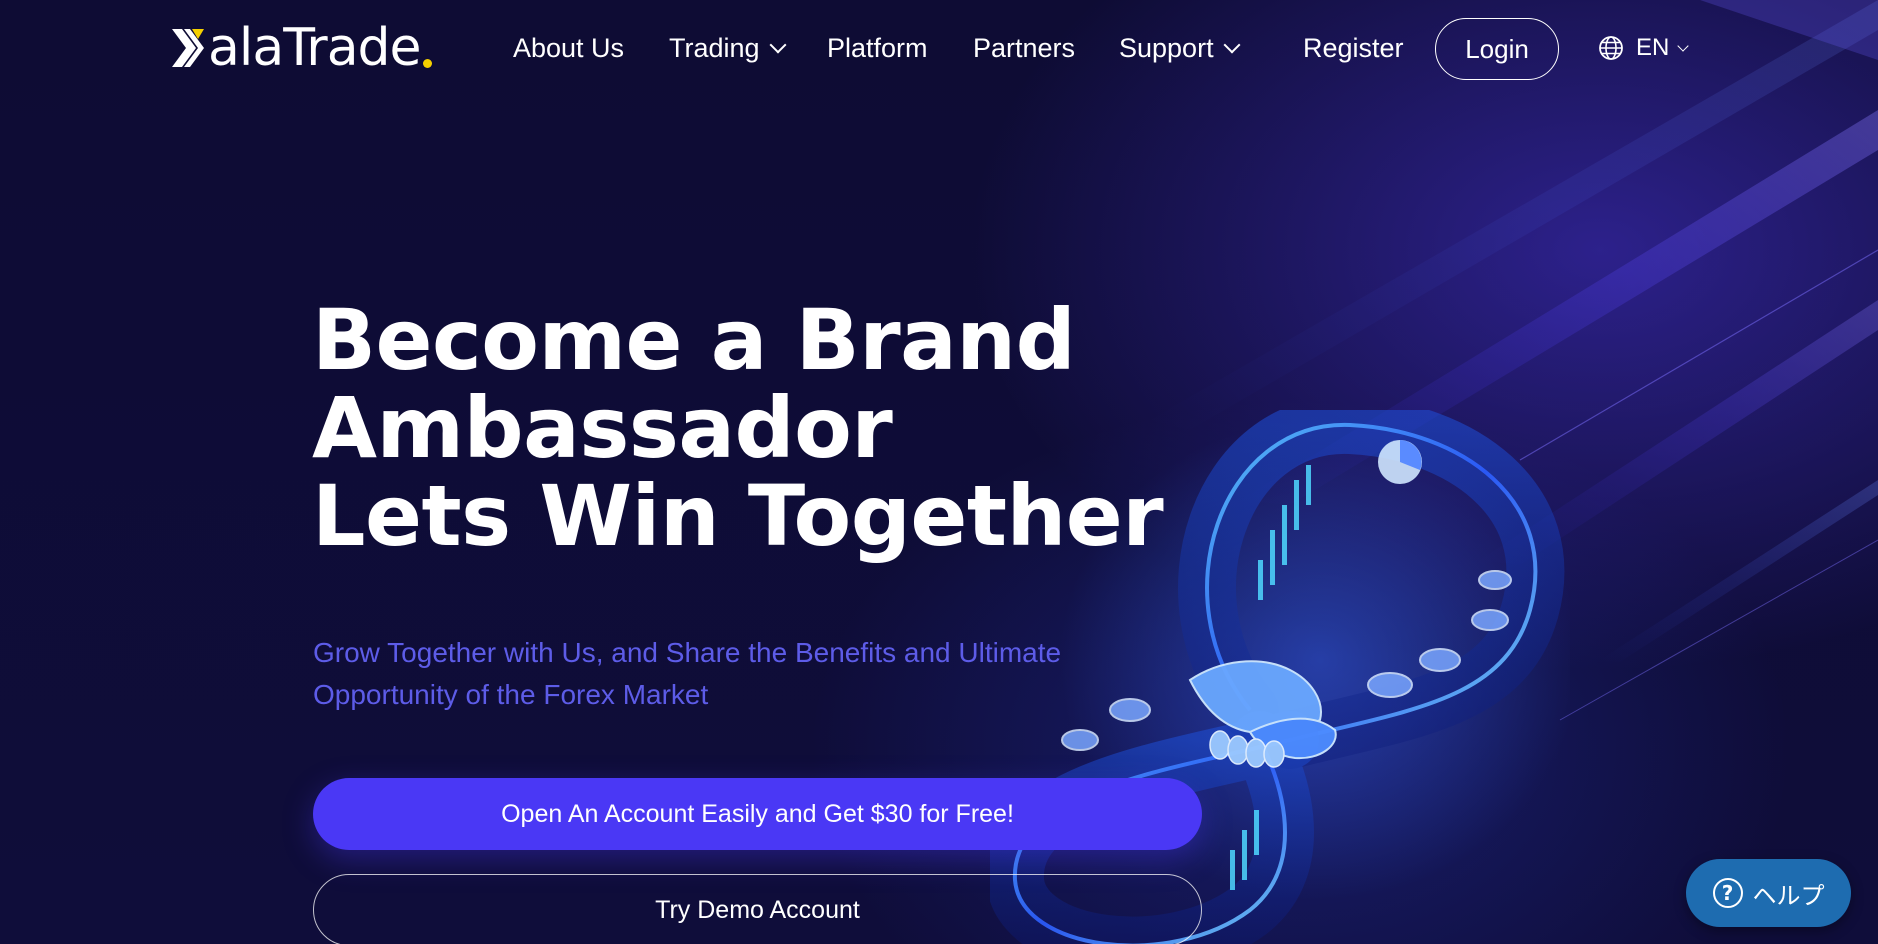  I want to click on try-demo-account-button: Try Demo Account, so click(757, 909).